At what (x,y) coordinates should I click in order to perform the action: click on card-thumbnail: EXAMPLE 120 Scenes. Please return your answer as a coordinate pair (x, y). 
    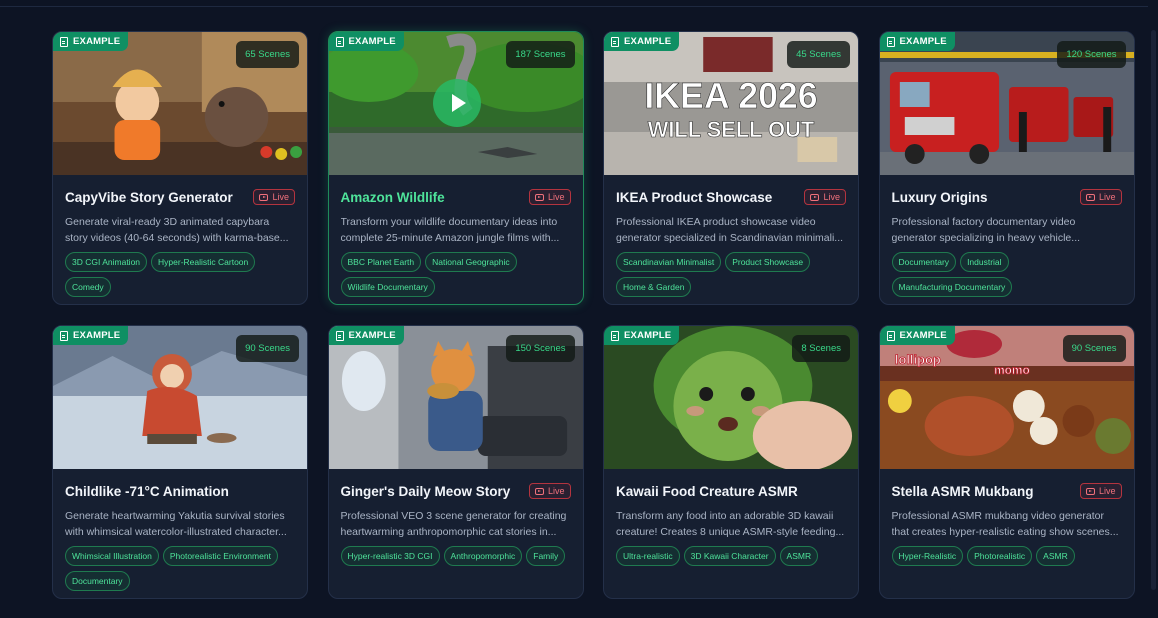
    Looking at the image, I should click on (1006, 103).